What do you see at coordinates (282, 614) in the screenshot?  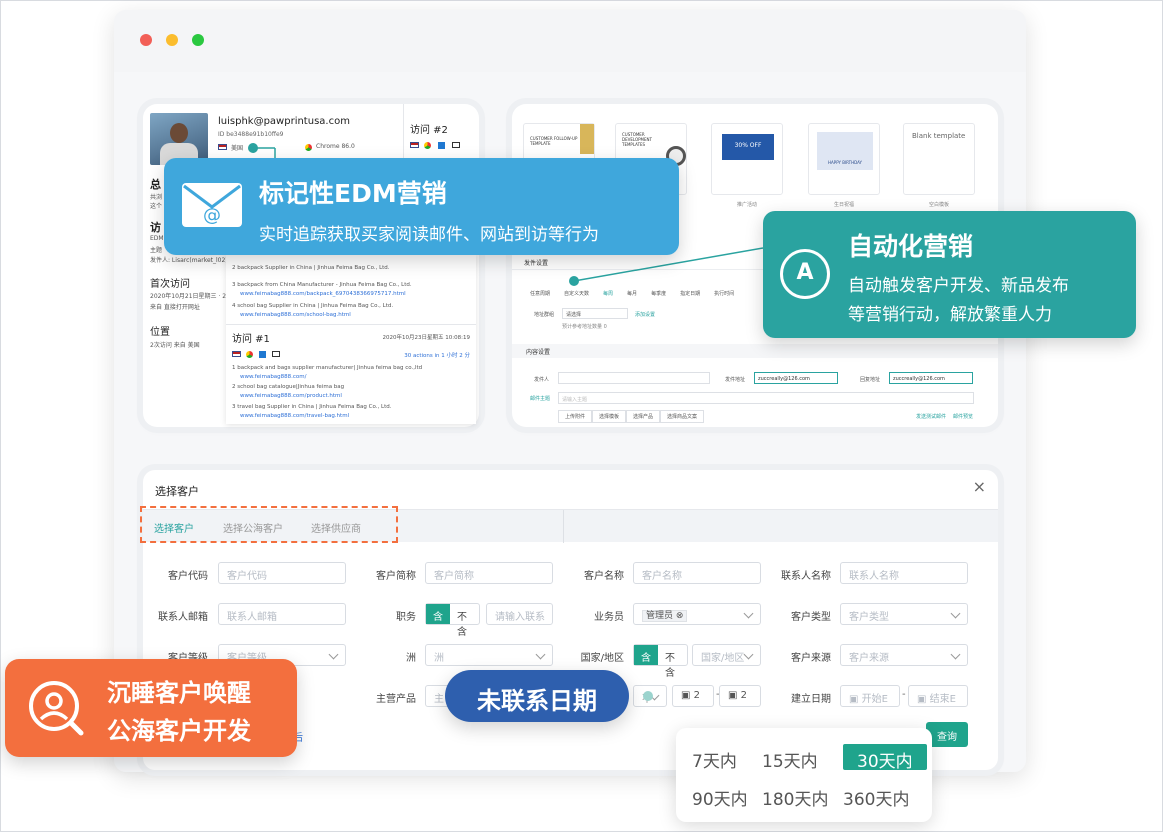 I see `contact-email-input: 联系人邮箱` at bounding box center [282, 614].